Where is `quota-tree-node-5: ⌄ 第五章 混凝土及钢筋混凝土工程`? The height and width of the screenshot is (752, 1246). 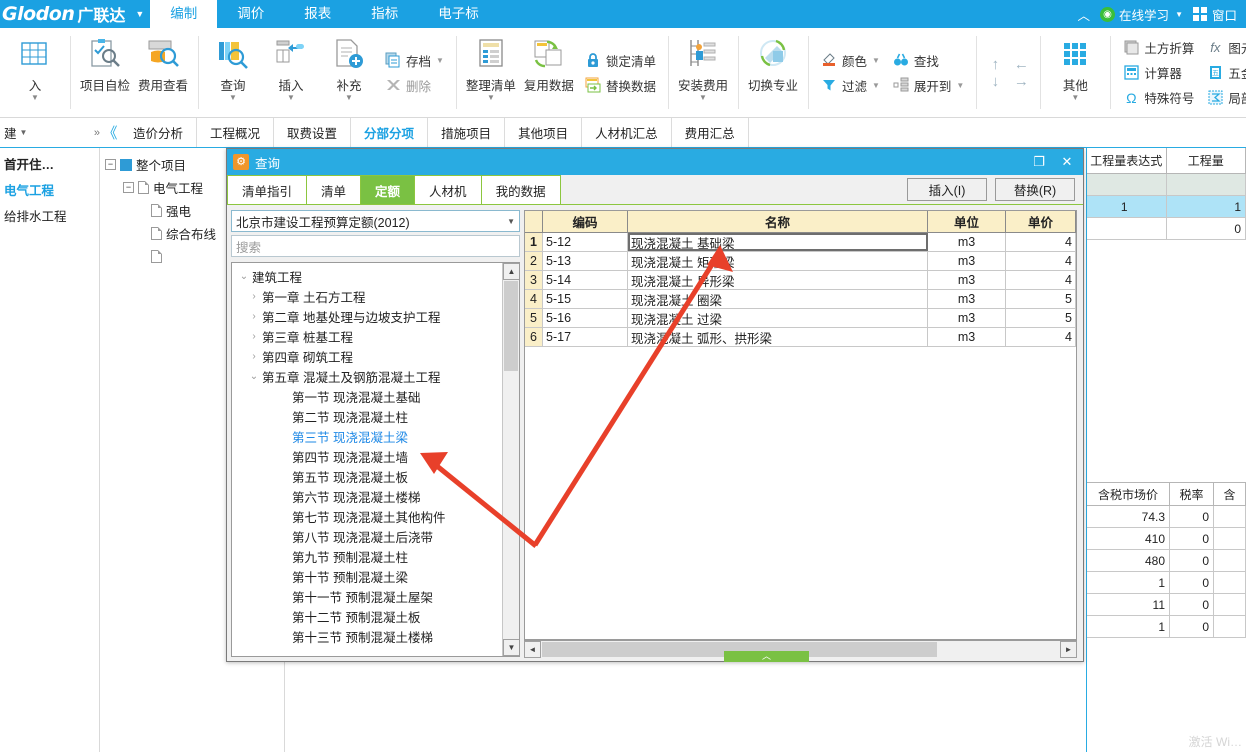 quota-tree-node-5: ⌄ 第五章 混凝土及钢筋混凝土工程 is located at coordinates (369, 376).